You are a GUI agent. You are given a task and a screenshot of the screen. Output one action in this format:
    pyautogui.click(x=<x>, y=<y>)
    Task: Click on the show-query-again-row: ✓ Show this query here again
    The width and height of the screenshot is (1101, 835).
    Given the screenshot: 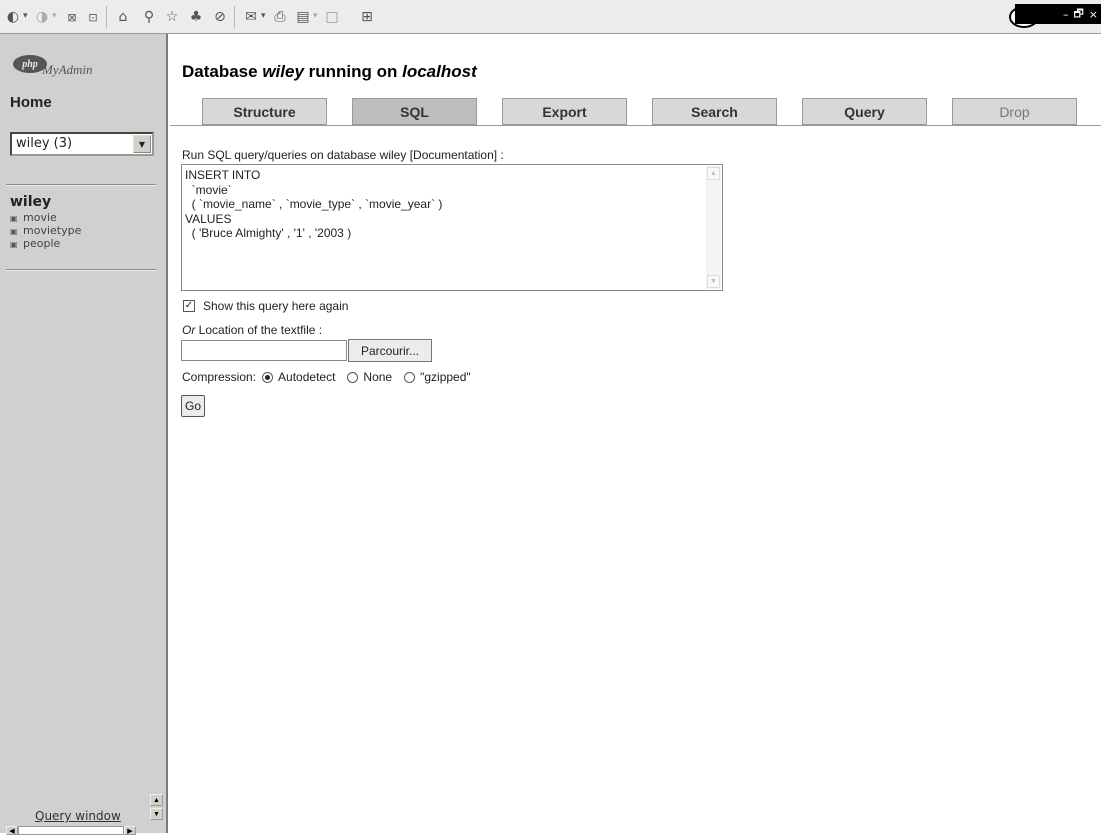 What is the action you would take?
    pyautogui.click(x=265, y=306)
    